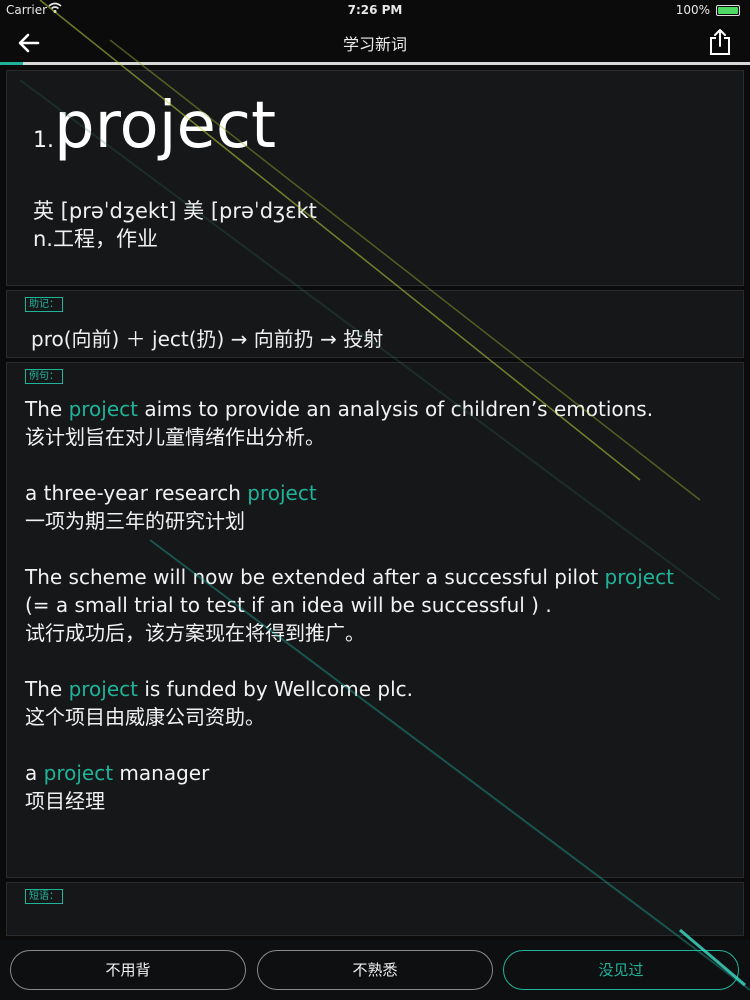 This screenshot has width=750, height=1000. Describe the element at coordinates (145, 717) in the screenshot. I see `example-chinese: 这个项目由威康公司资助。` at that location.